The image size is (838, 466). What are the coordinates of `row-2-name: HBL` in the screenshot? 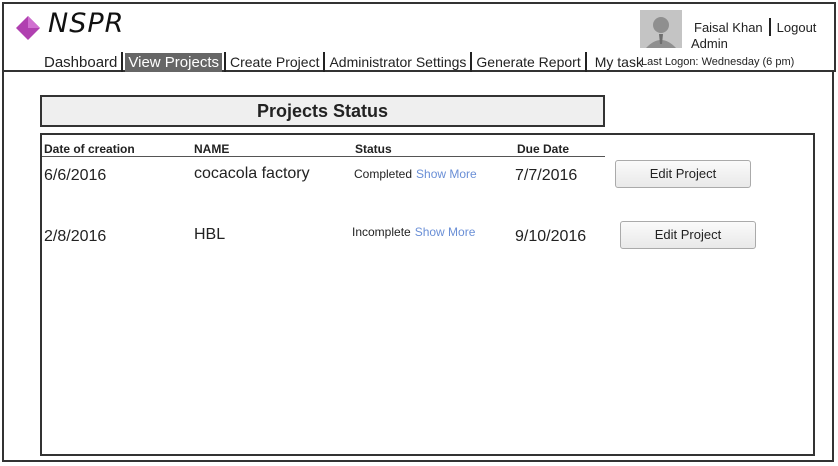 It's located at (210, 234).